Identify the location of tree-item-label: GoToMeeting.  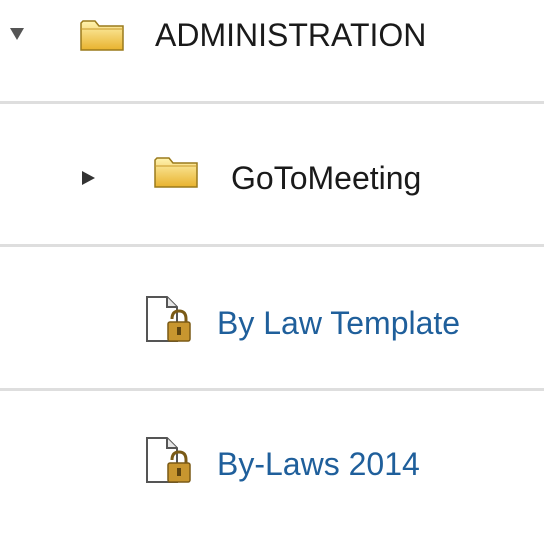
(326, 178).